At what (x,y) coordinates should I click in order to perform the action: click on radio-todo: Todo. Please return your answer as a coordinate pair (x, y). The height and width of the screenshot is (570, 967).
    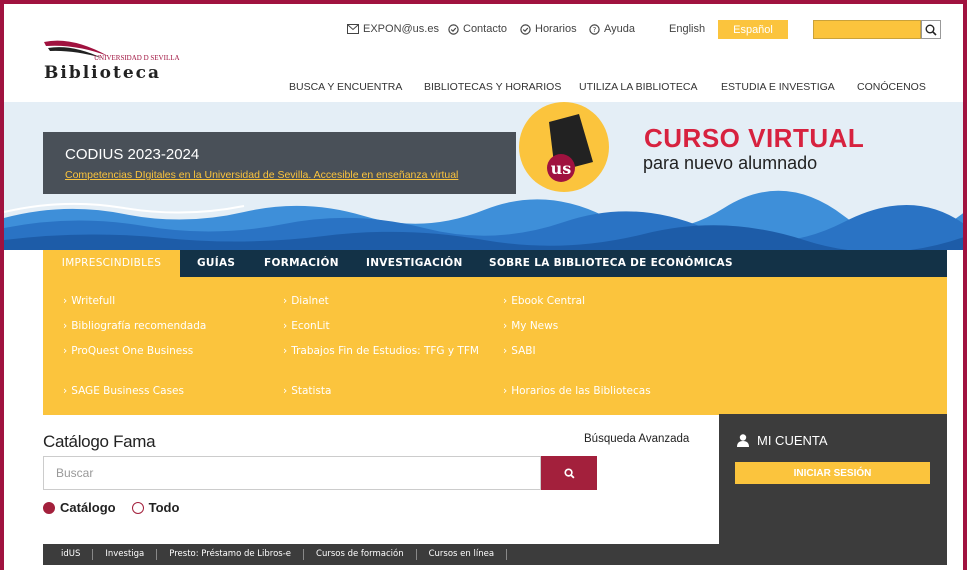
    Looking at the image, I should click on (155, 507).